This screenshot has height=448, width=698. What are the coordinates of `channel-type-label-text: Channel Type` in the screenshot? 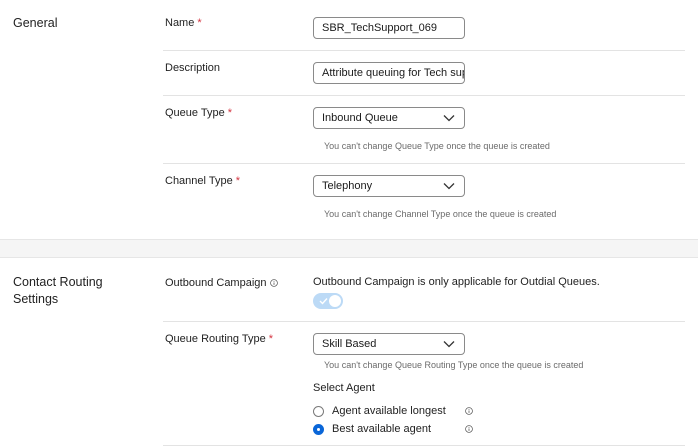 It's located at (199, 181).